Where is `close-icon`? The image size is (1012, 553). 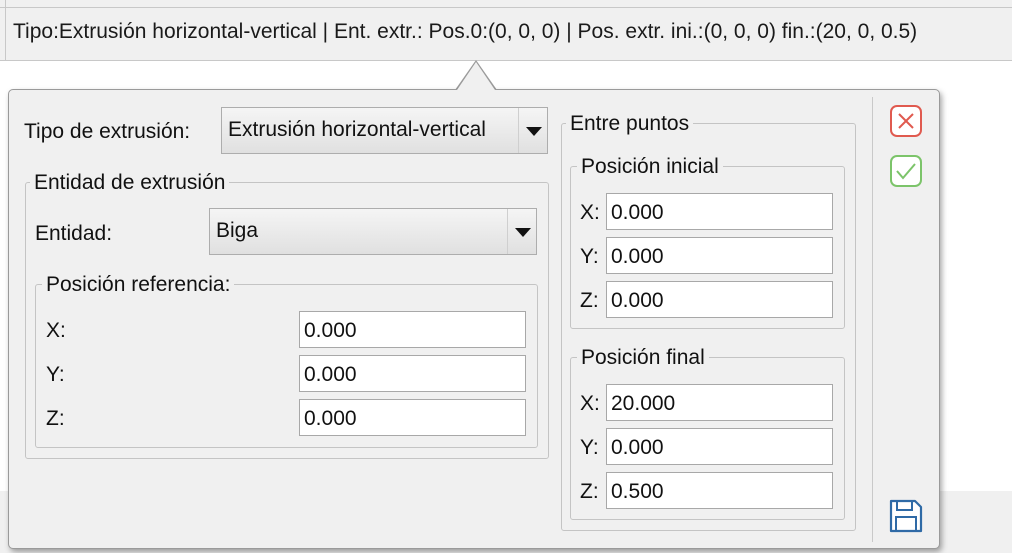
close-icon is located at coordinates (906, 121).